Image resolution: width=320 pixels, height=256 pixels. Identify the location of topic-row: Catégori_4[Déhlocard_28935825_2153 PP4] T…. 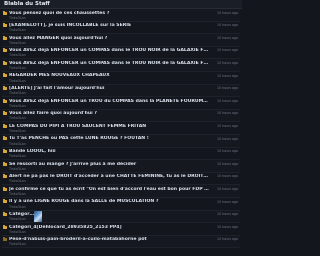
(121, 229).